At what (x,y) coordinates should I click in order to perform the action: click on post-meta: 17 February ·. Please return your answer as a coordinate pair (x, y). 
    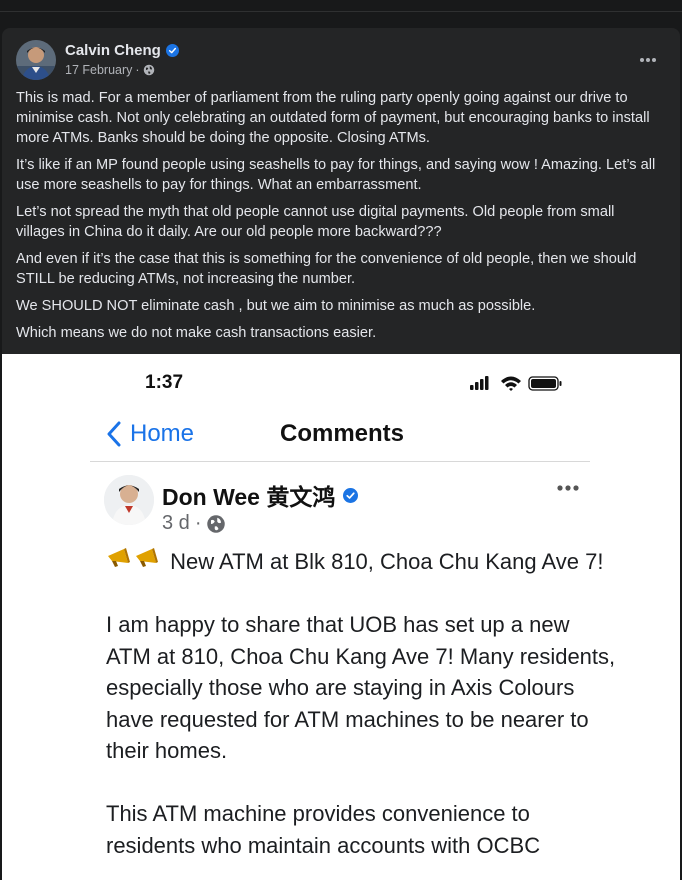
    Looking at the image, I should click on (110, 70).